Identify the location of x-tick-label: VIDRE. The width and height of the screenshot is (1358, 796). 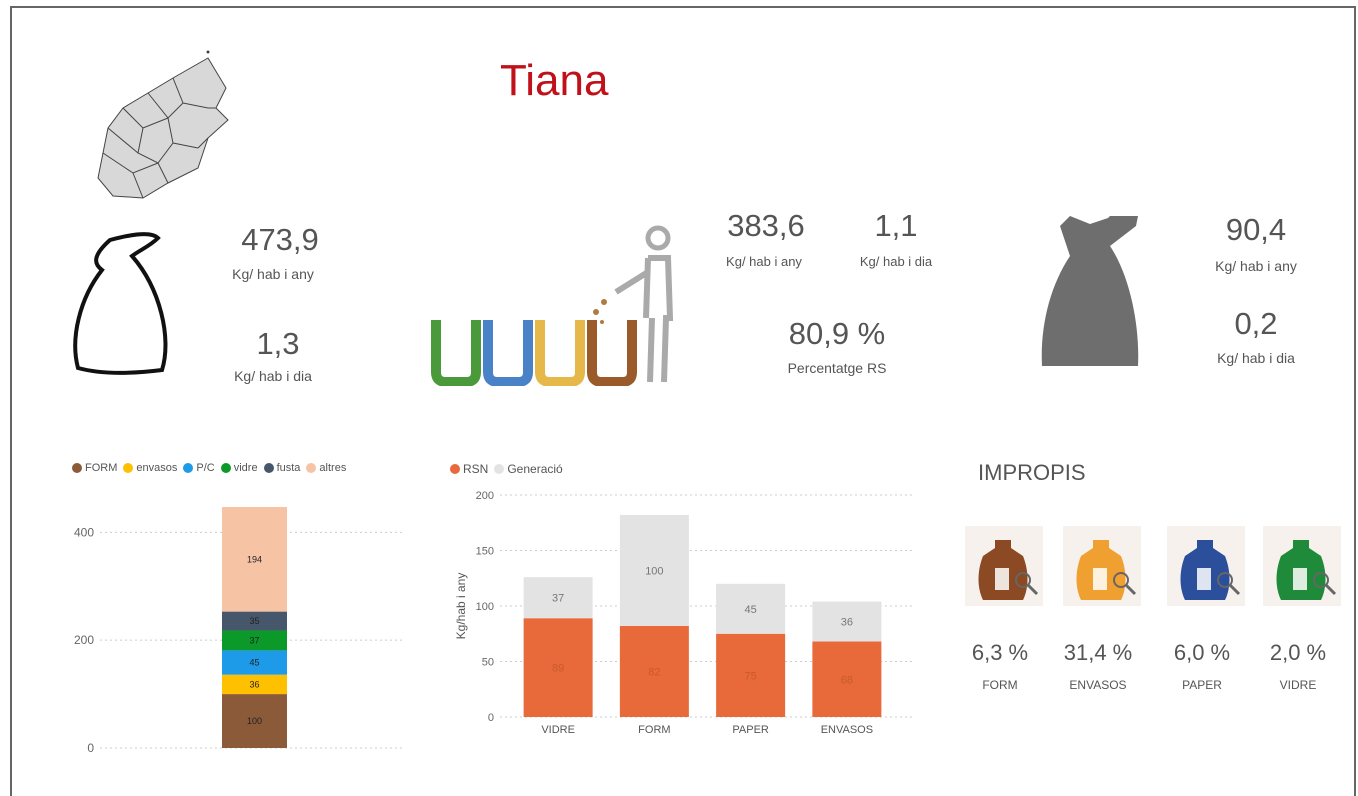
(558, 730).